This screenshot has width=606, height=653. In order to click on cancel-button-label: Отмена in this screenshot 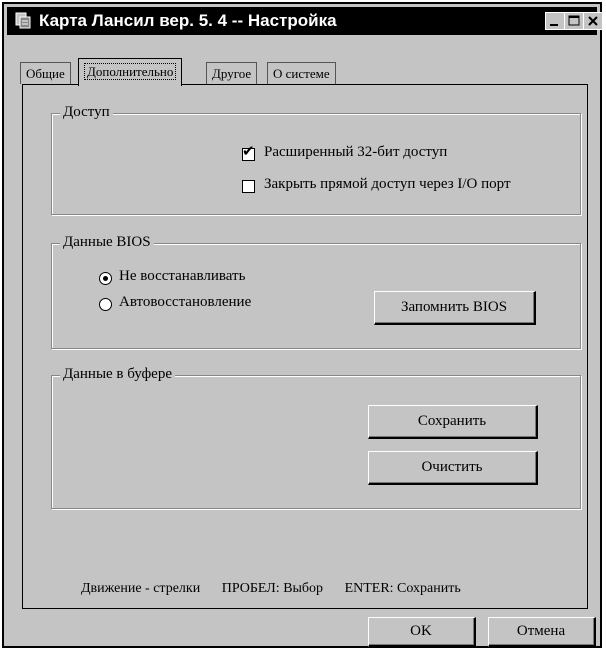, I will do `click(541, 631)`.